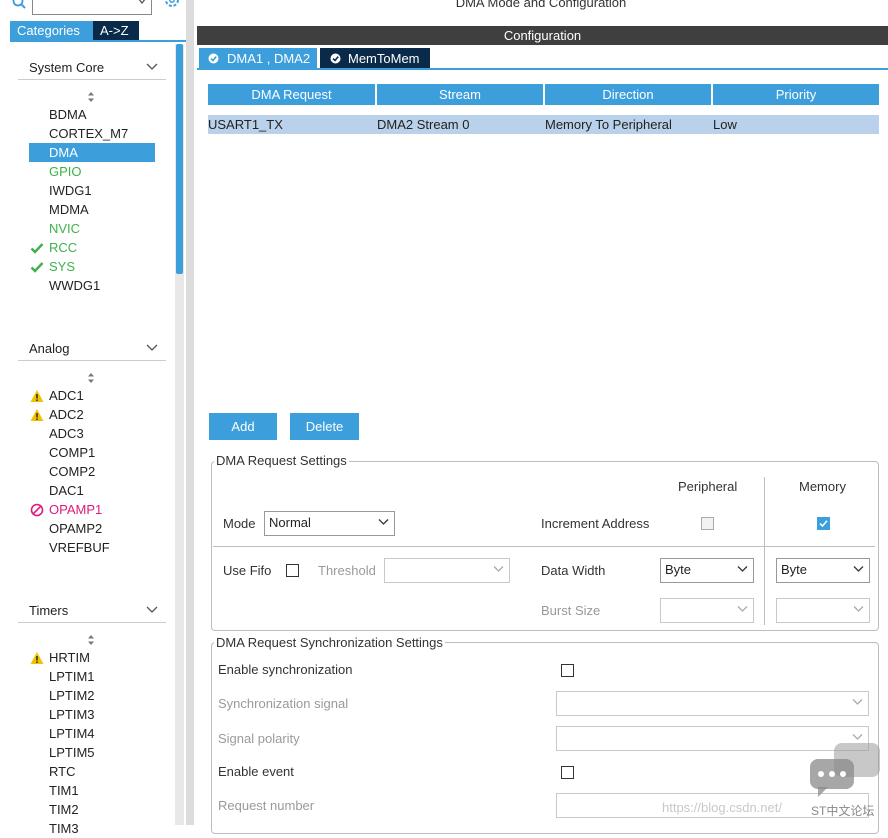  Describe the element at coordinates (460, 94) in the screenshot. I see `column-header-stream: Stream` at that location.